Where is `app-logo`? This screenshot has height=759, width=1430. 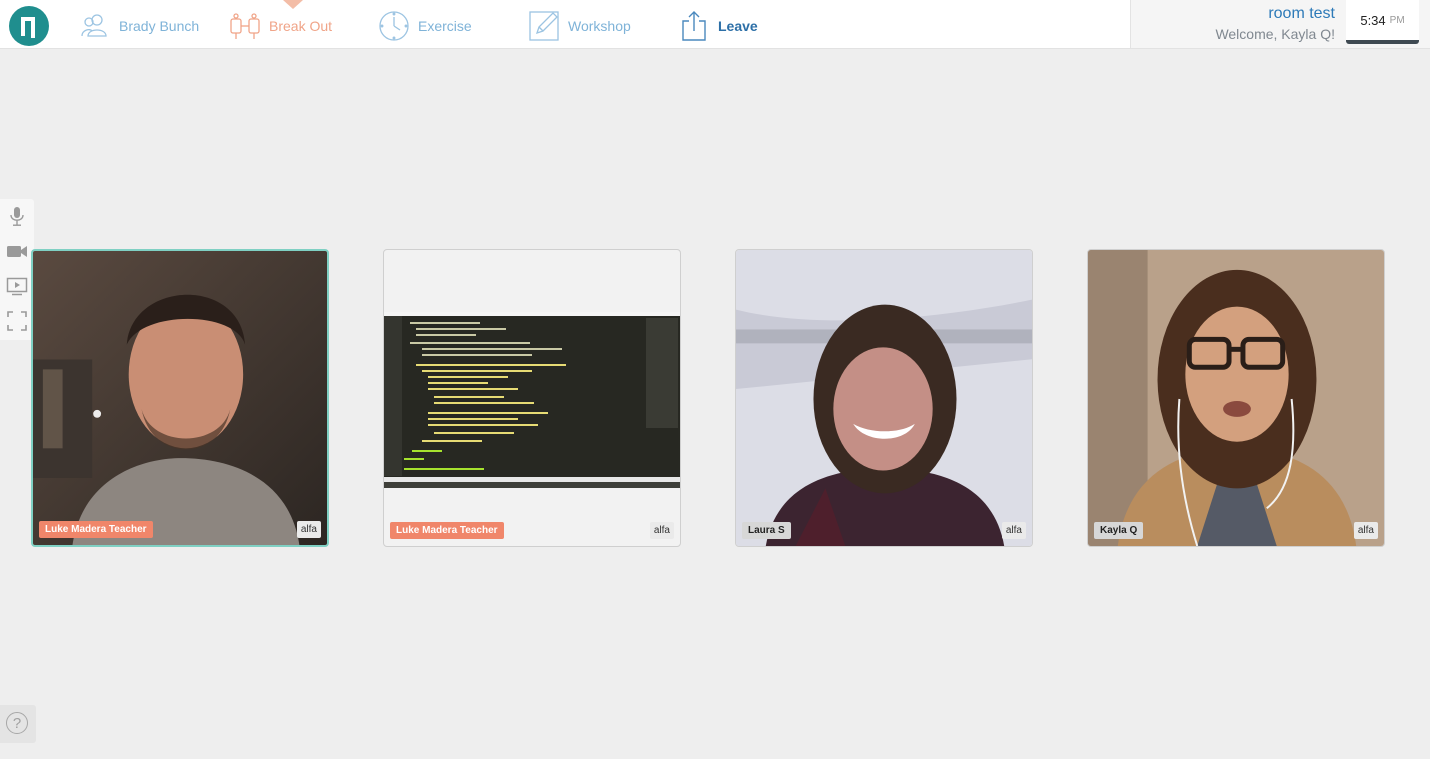 app-logo is located at coordinates (29, 26).